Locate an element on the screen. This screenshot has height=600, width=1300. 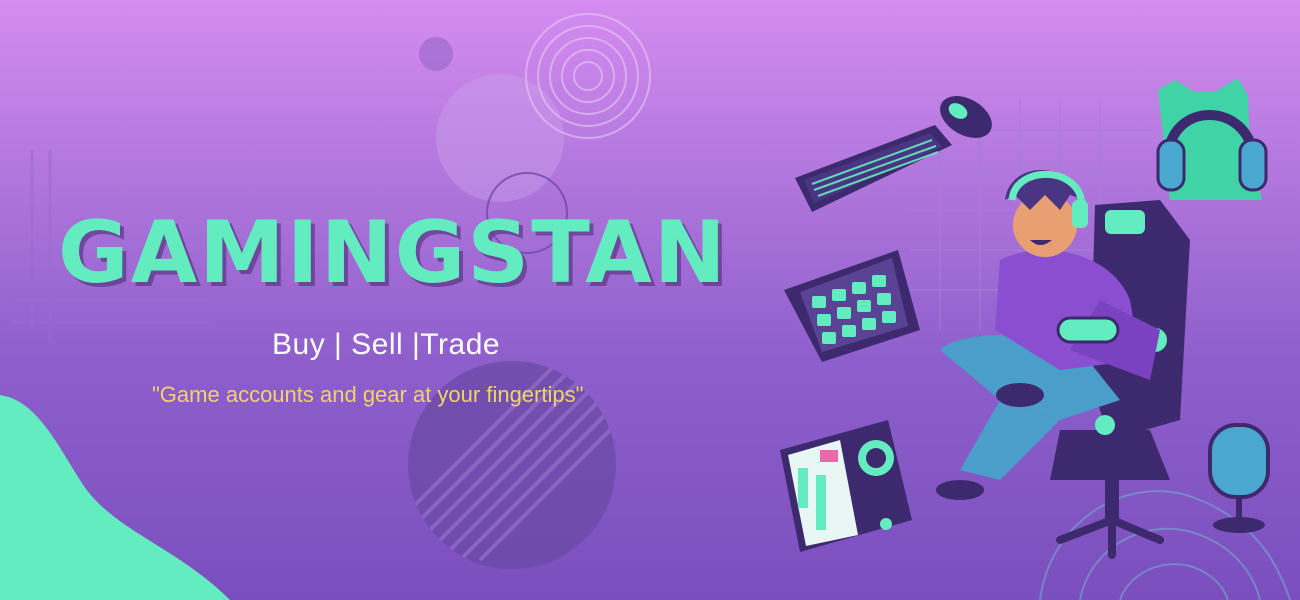
keyboard-icon is located at coordinates (873, 168).